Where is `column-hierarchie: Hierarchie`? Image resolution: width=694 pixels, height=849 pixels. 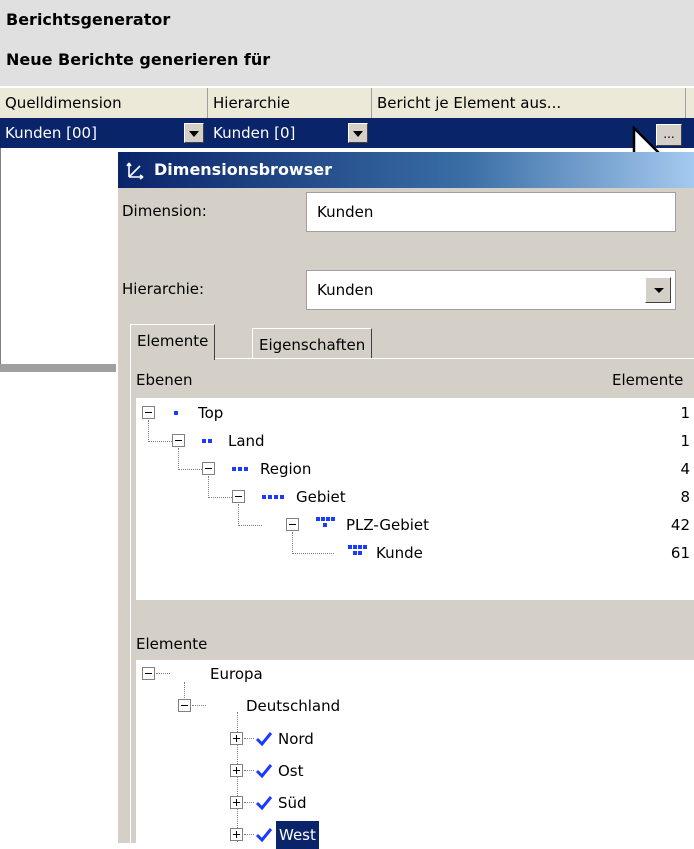
column-hierarchie: Hierarchie is located at coordinates (290, 103).